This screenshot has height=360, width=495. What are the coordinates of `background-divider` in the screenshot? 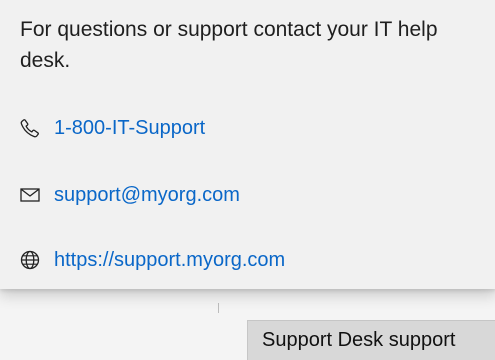 It's located at (218, 308).